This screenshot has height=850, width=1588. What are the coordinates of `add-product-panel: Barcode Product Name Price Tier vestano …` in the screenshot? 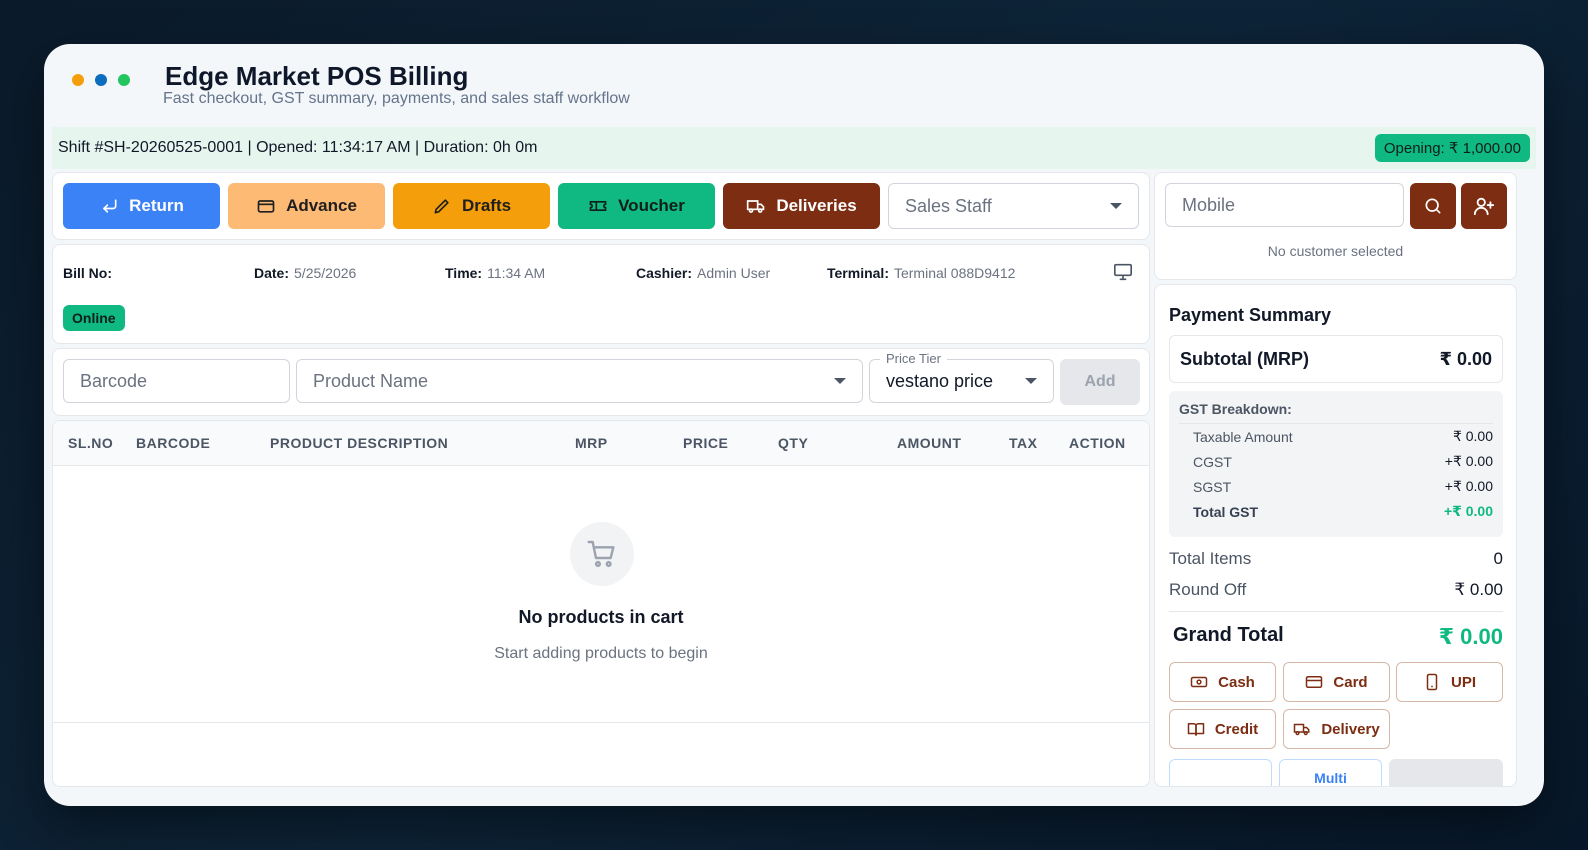 It's located at (601, 382).